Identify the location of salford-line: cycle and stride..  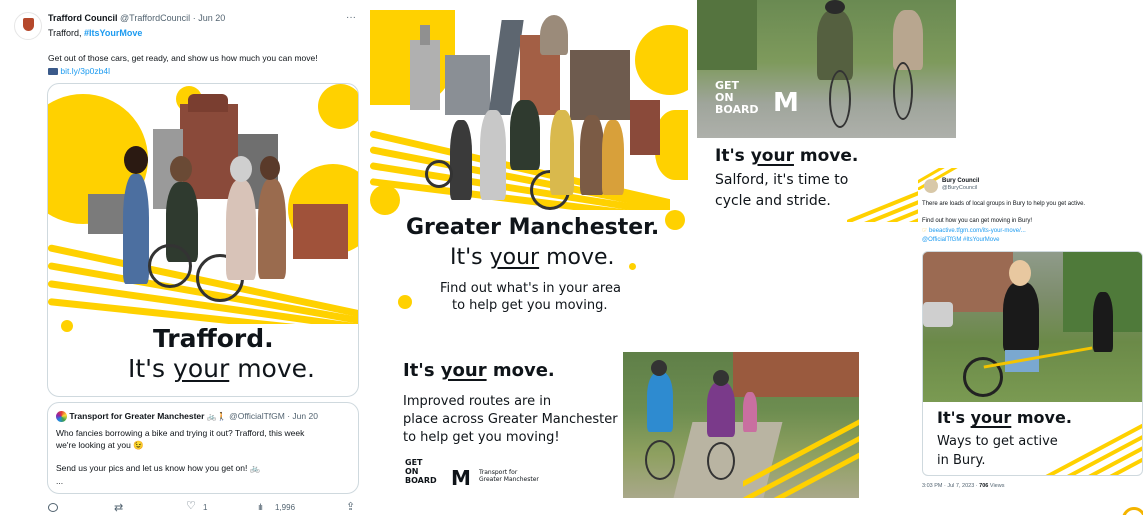
(773, 201).